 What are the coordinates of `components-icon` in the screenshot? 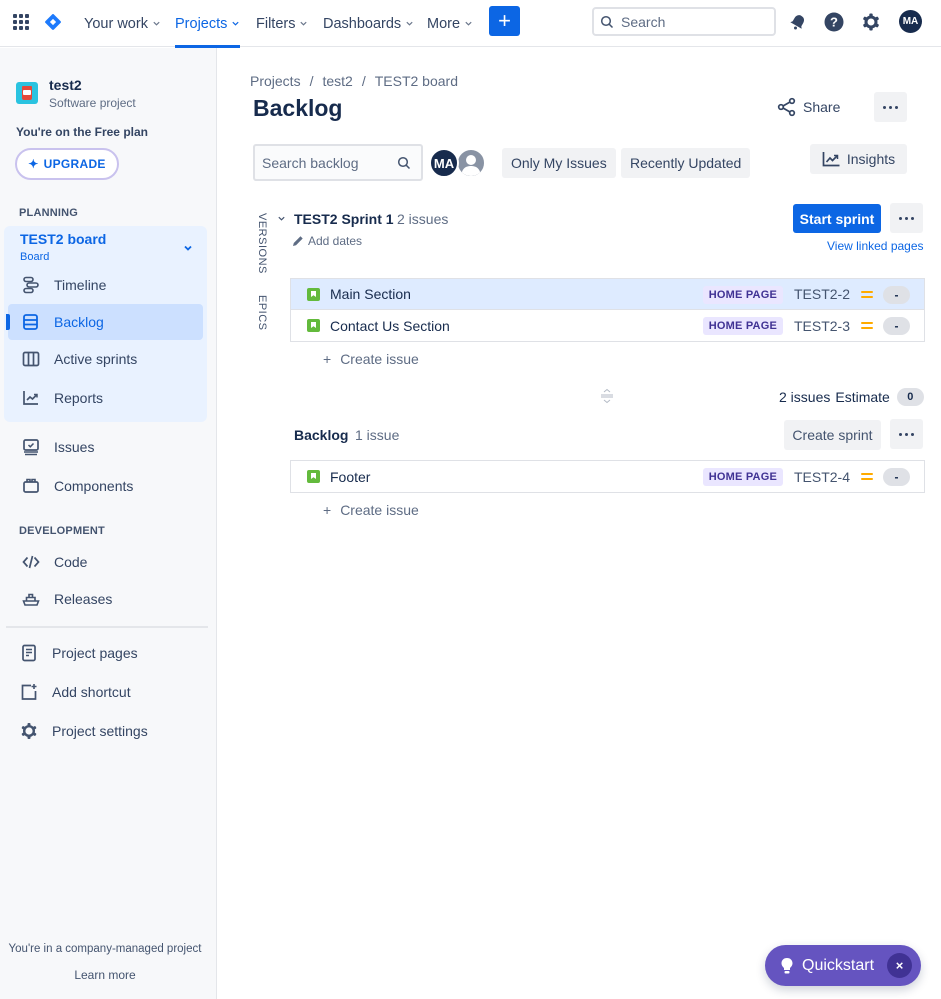 It's located at (31, 486).